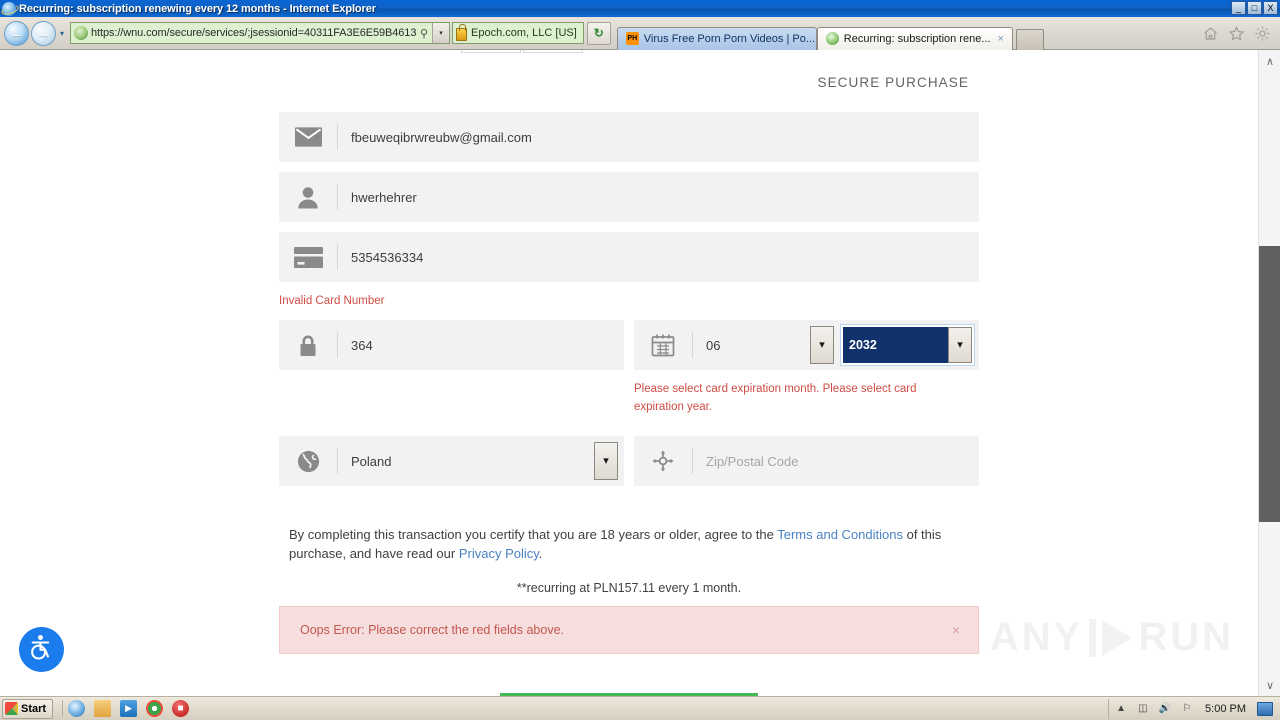 The image size is (1280, 720). I want to click on terms-and-conditions-link: Terms and Conditions, so click(840, 534).